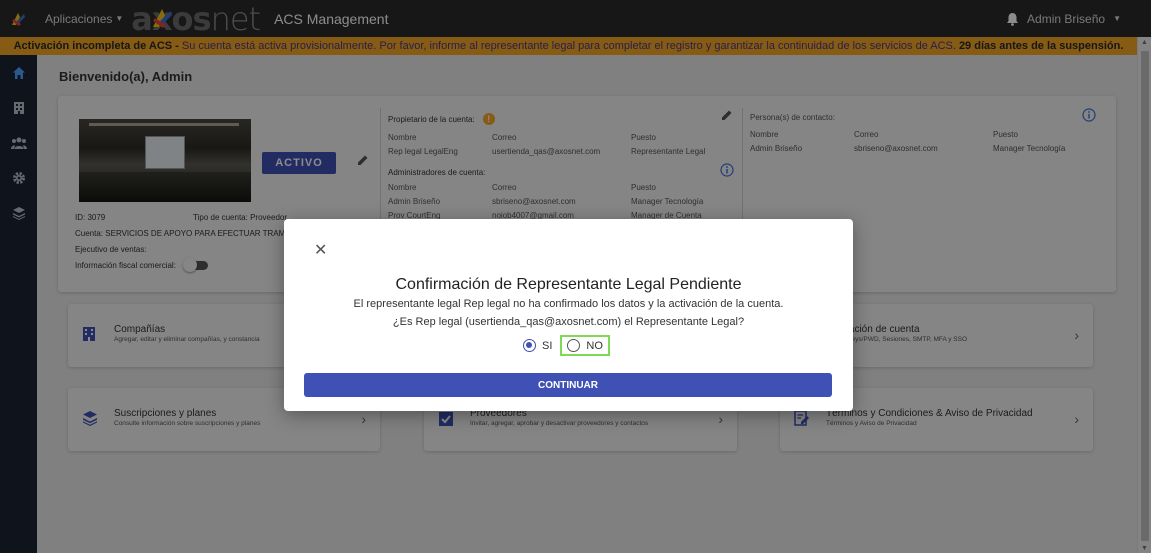 This screenshot has height=553, width=1151. I want to click on legal-rep-radio-group: SI NO, so click(566, 345).